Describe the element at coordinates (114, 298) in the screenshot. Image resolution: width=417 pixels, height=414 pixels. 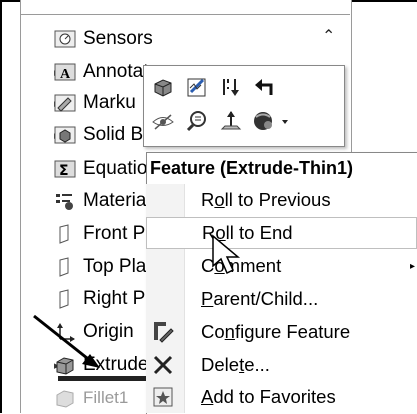
I see `tree-item-label: Right P` at that location.